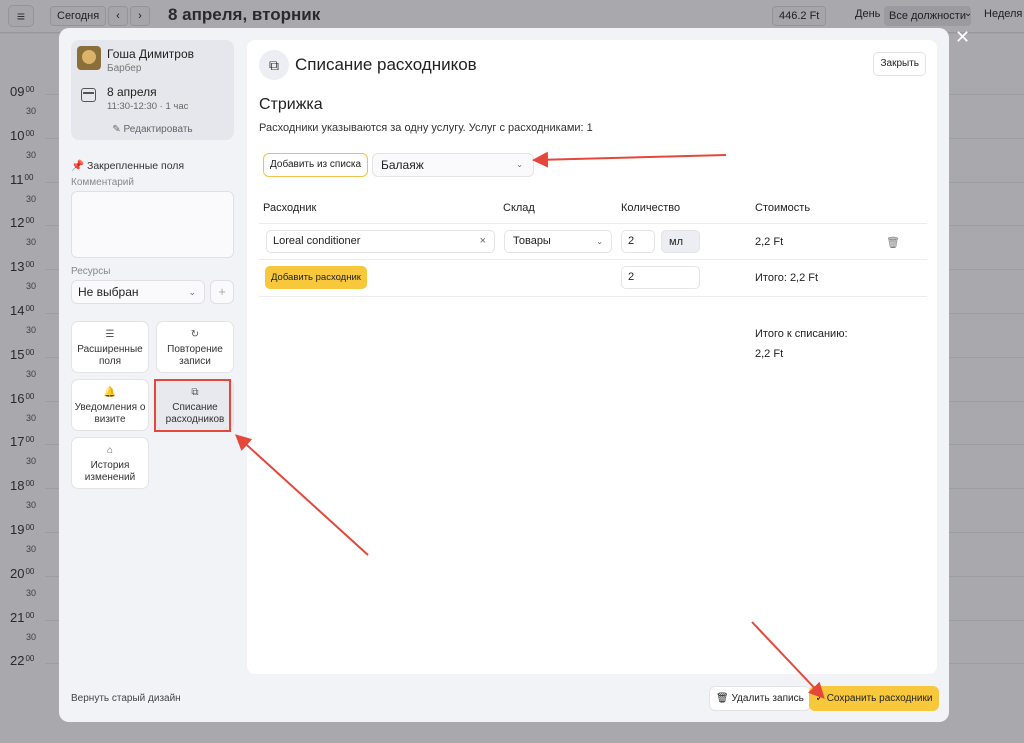 The height and width of the screenshot is (743, 1024). What do you see at coordinates (316, 277) in the screenshot?
I see `add-consumable-button: Добавить расходник` at bounding box center [316, 277].